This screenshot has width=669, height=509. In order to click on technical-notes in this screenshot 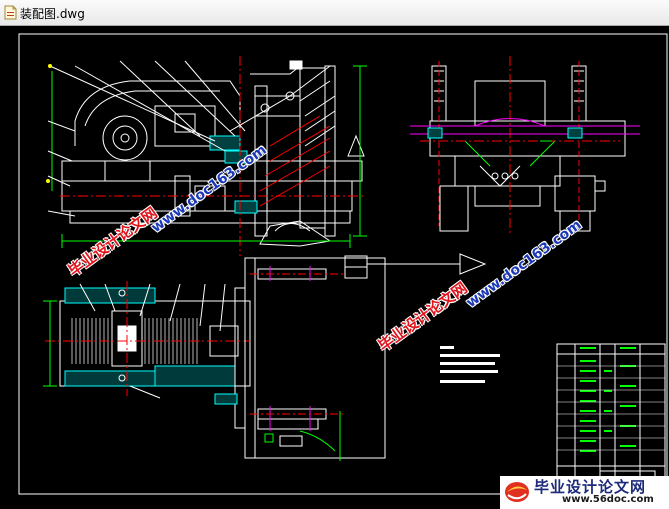, I will do `click(470, 364)`.